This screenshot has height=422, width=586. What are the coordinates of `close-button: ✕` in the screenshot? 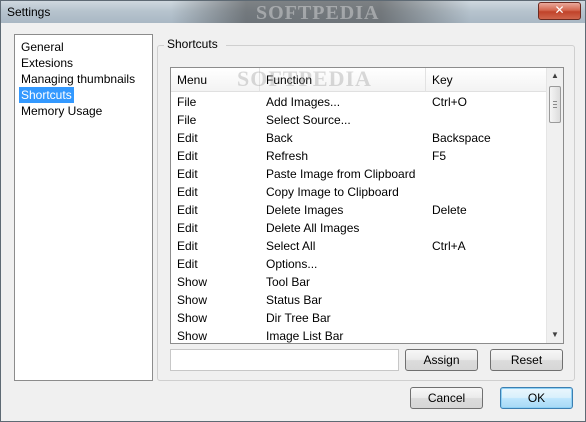 It's located at (559, 11).